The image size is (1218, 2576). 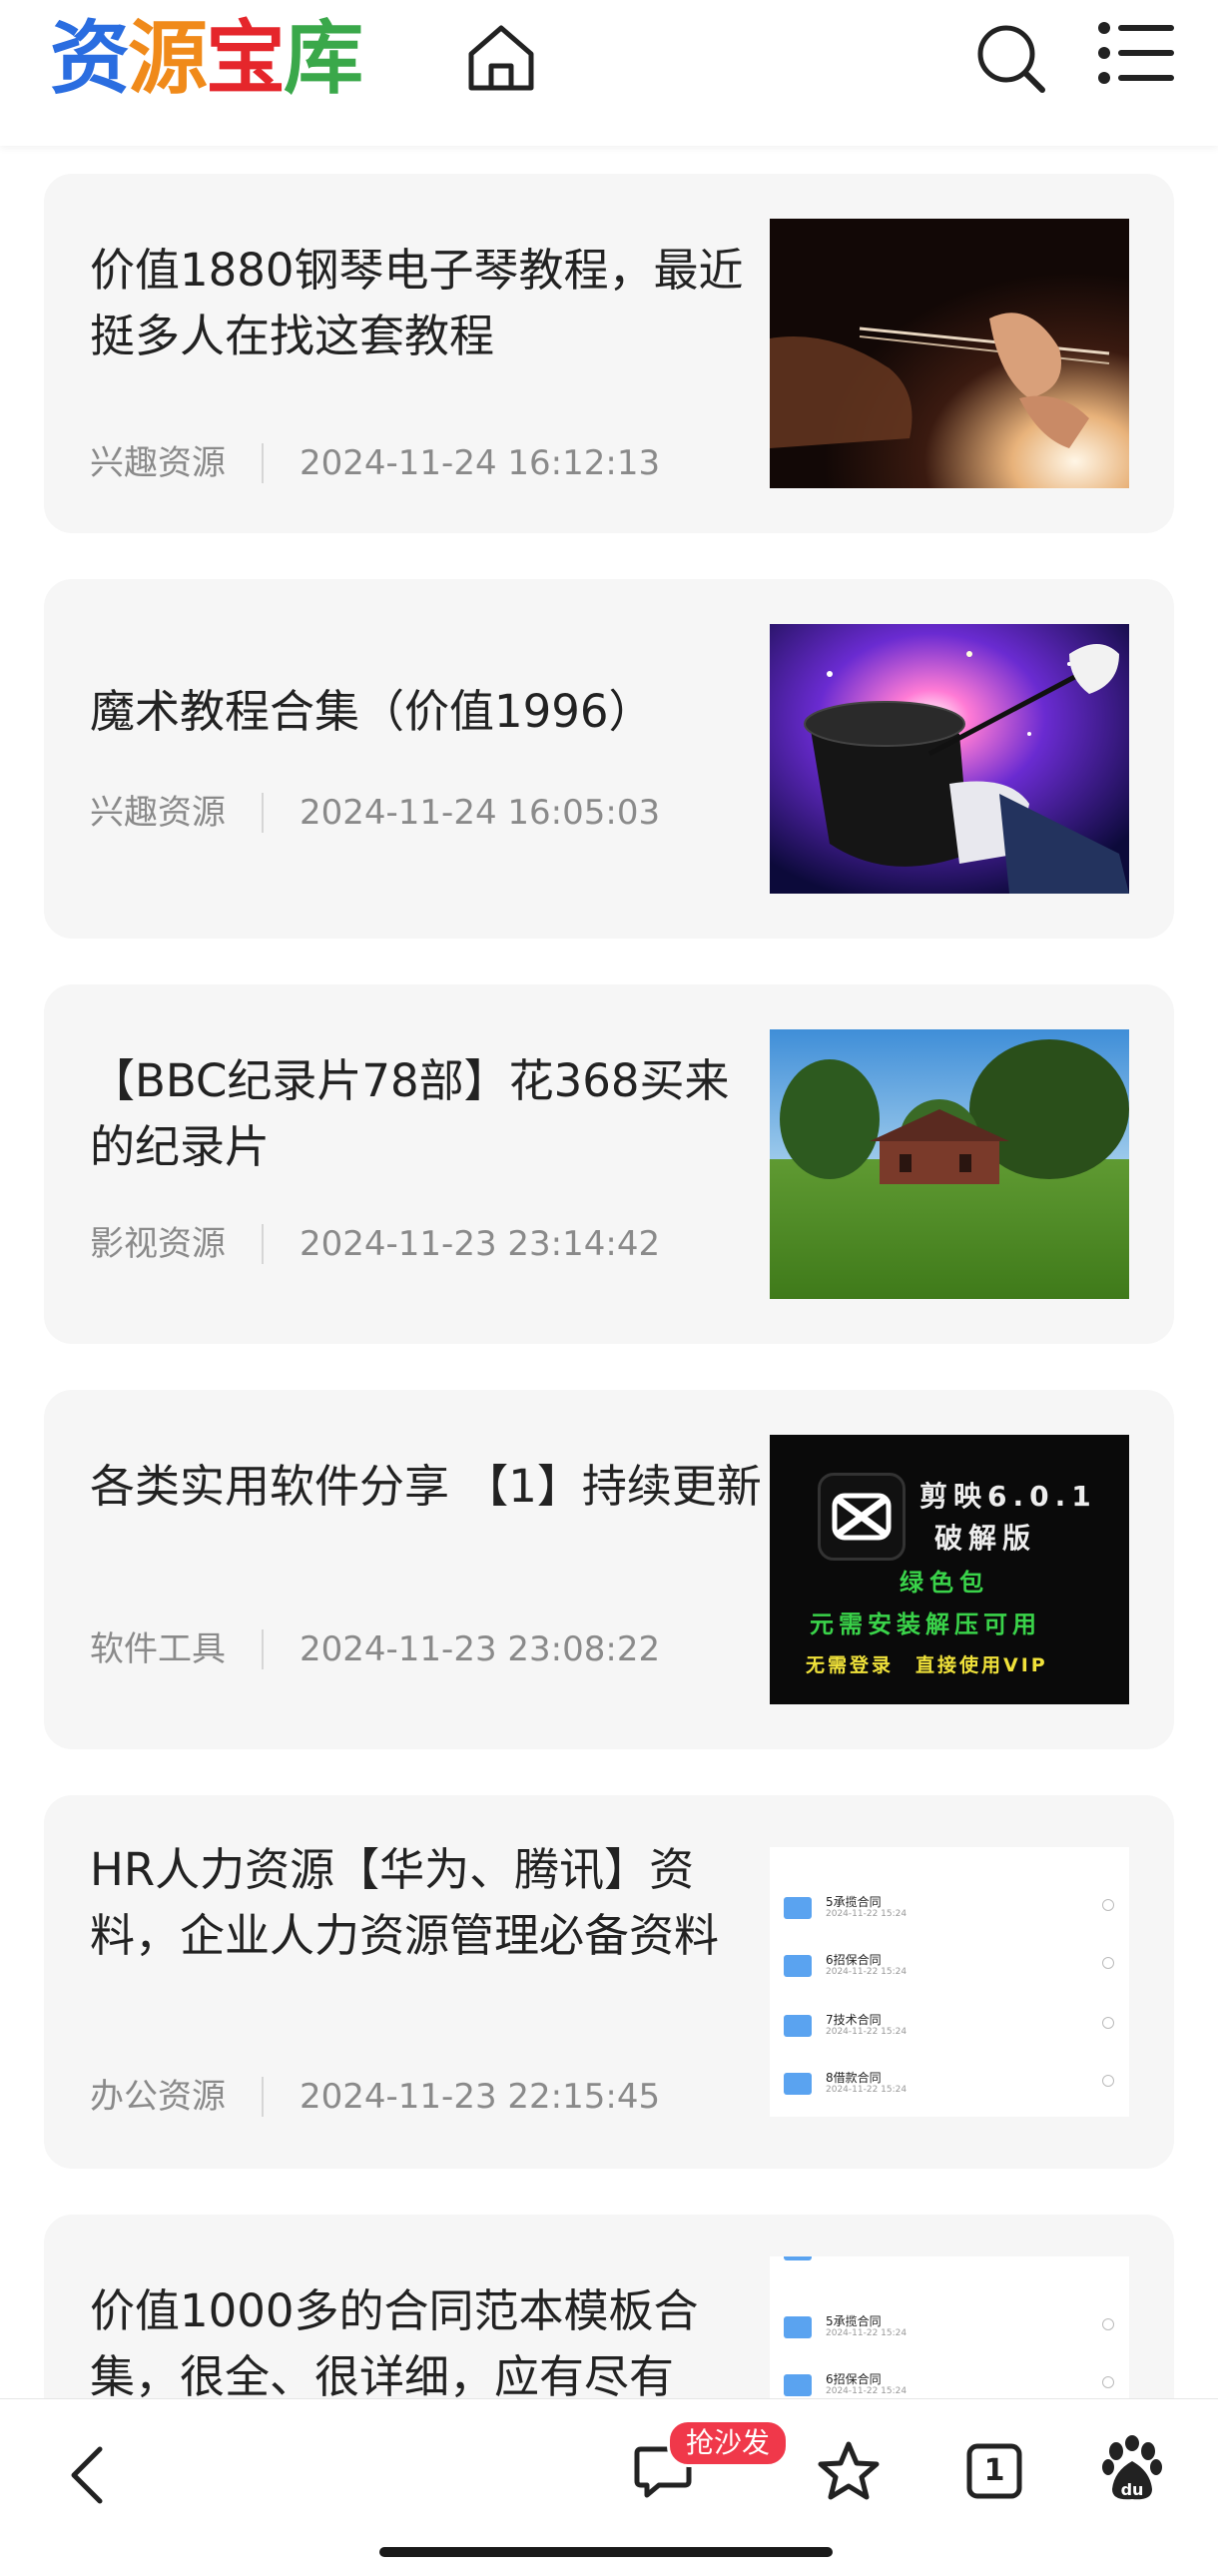 What do you see at coordinates (430, 712) in the screenshot?
I see `article-title: 魔术教程合集（价值1996）` at bounding box center [430, 712].